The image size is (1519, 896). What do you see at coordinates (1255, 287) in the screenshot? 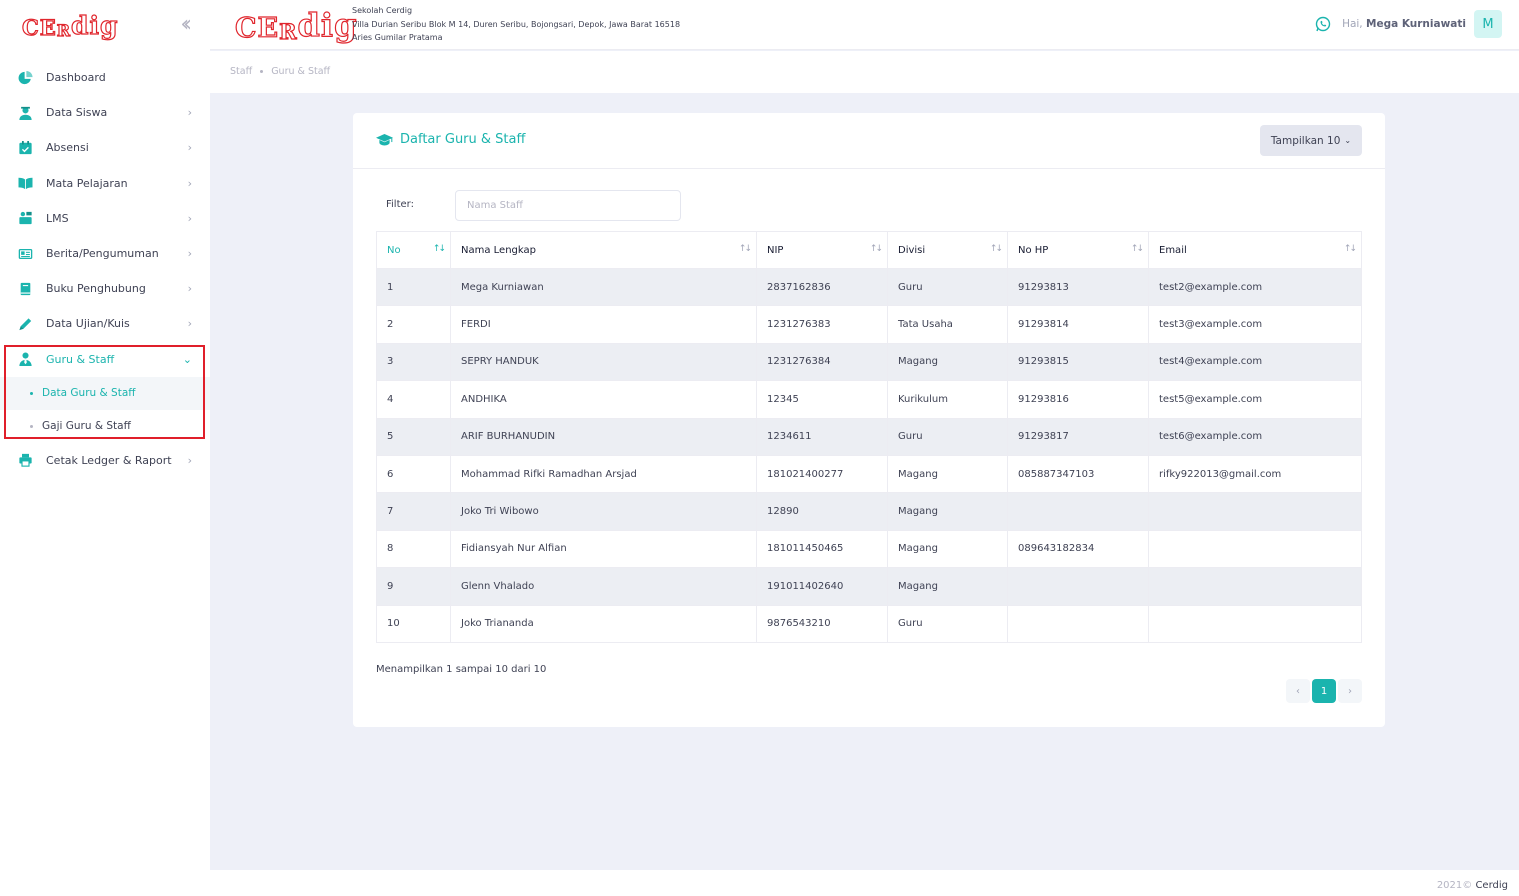
I see `table-cell: test2@example.com` at bounding box center [1255, 287].